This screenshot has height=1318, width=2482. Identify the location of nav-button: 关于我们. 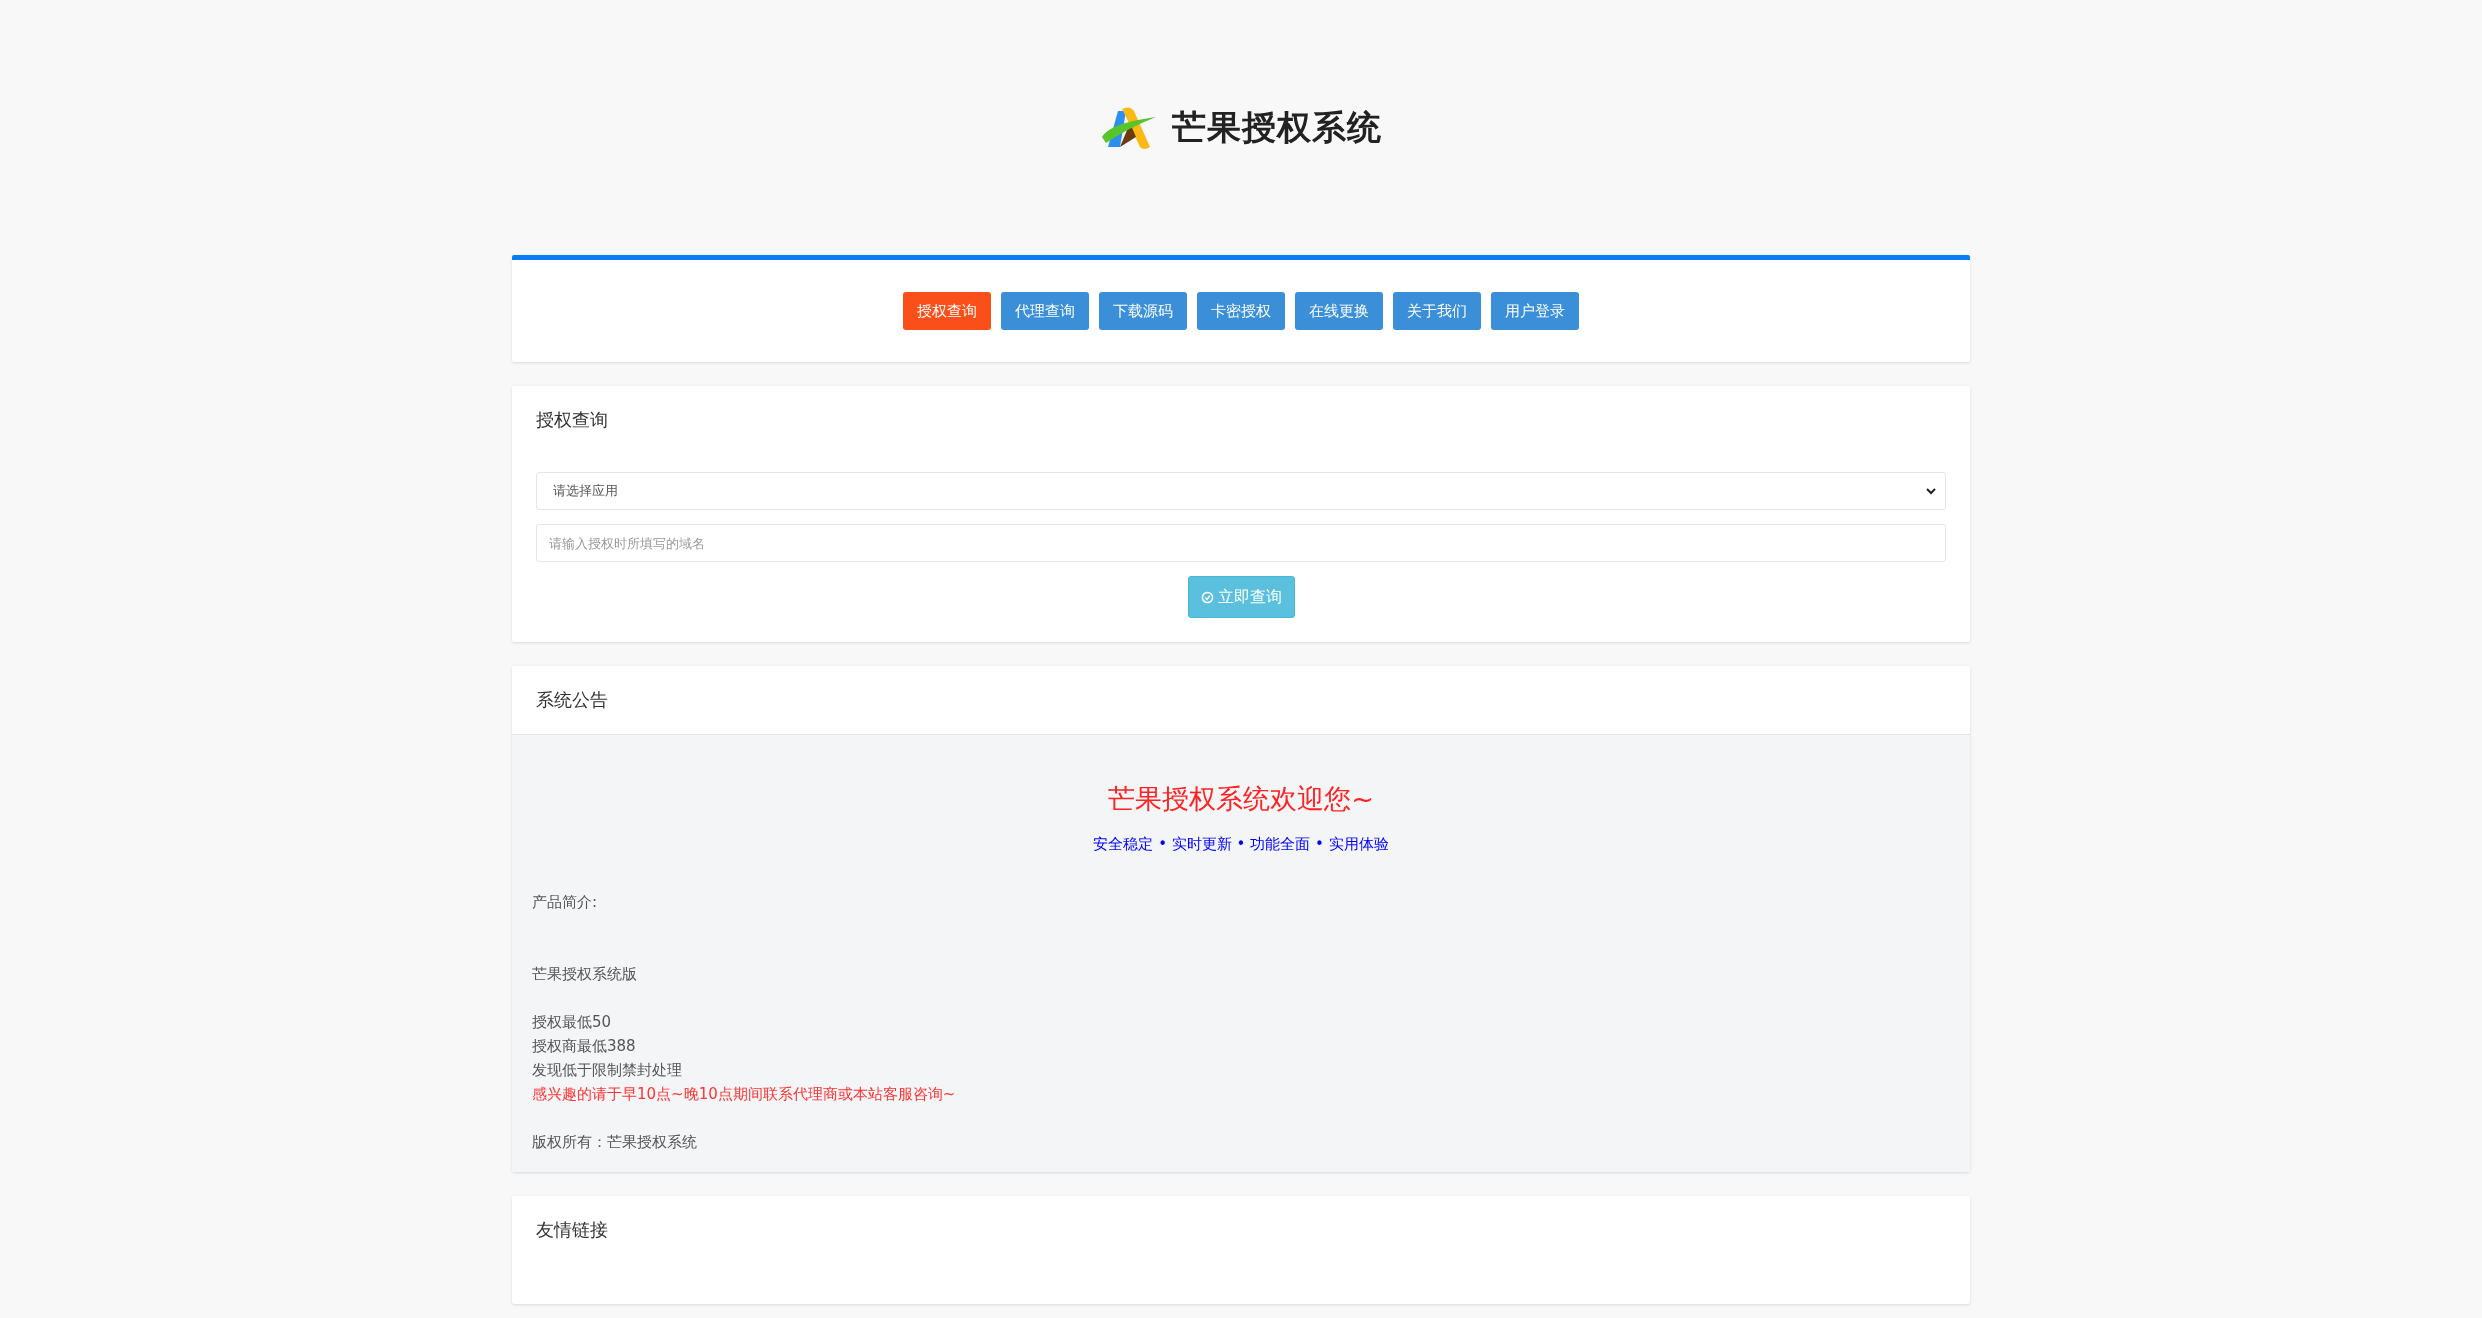
(1437, 311).